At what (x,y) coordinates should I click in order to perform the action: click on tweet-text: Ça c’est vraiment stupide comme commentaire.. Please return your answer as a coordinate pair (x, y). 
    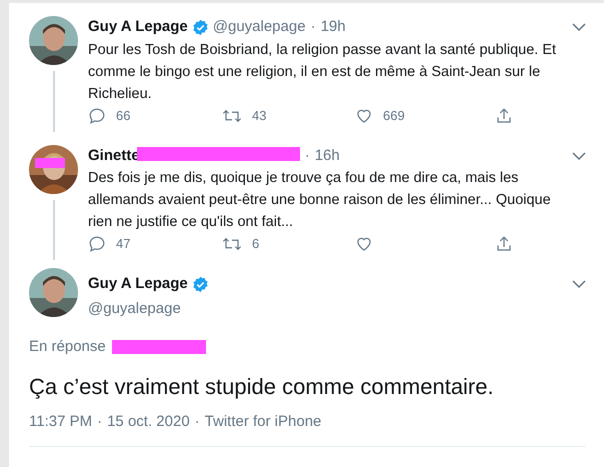
    Looking at the image, I should click on (262, 386).